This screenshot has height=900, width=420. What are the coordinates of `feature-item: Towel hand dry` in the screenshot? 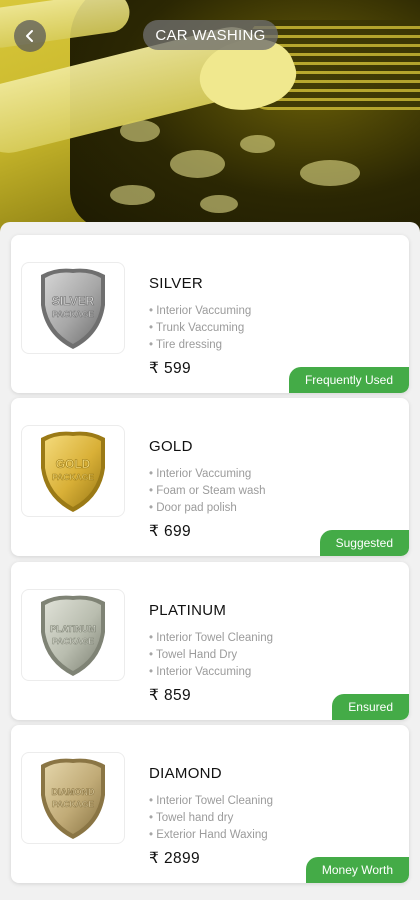 It's located at (211, 818).